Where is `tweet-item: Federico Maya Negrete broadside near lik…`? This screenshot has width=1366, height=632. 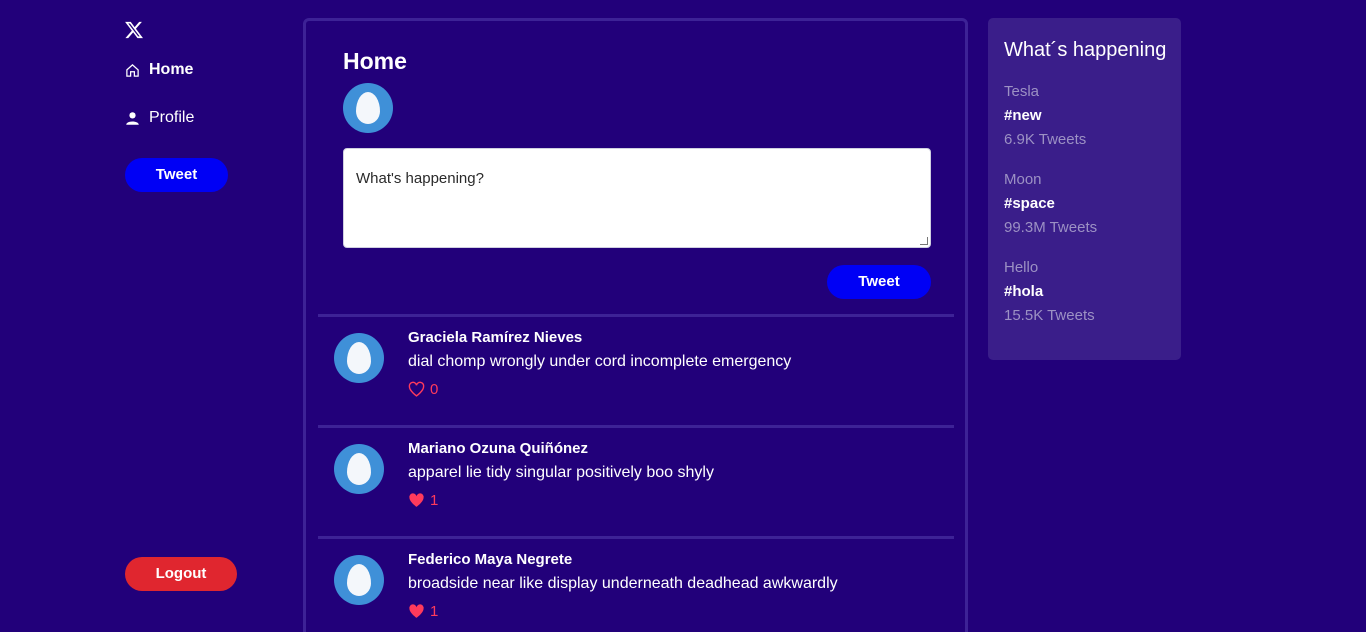 tweet-item: Federico Maya Negrete broadside near lik… is located at coordinates (636, 584).